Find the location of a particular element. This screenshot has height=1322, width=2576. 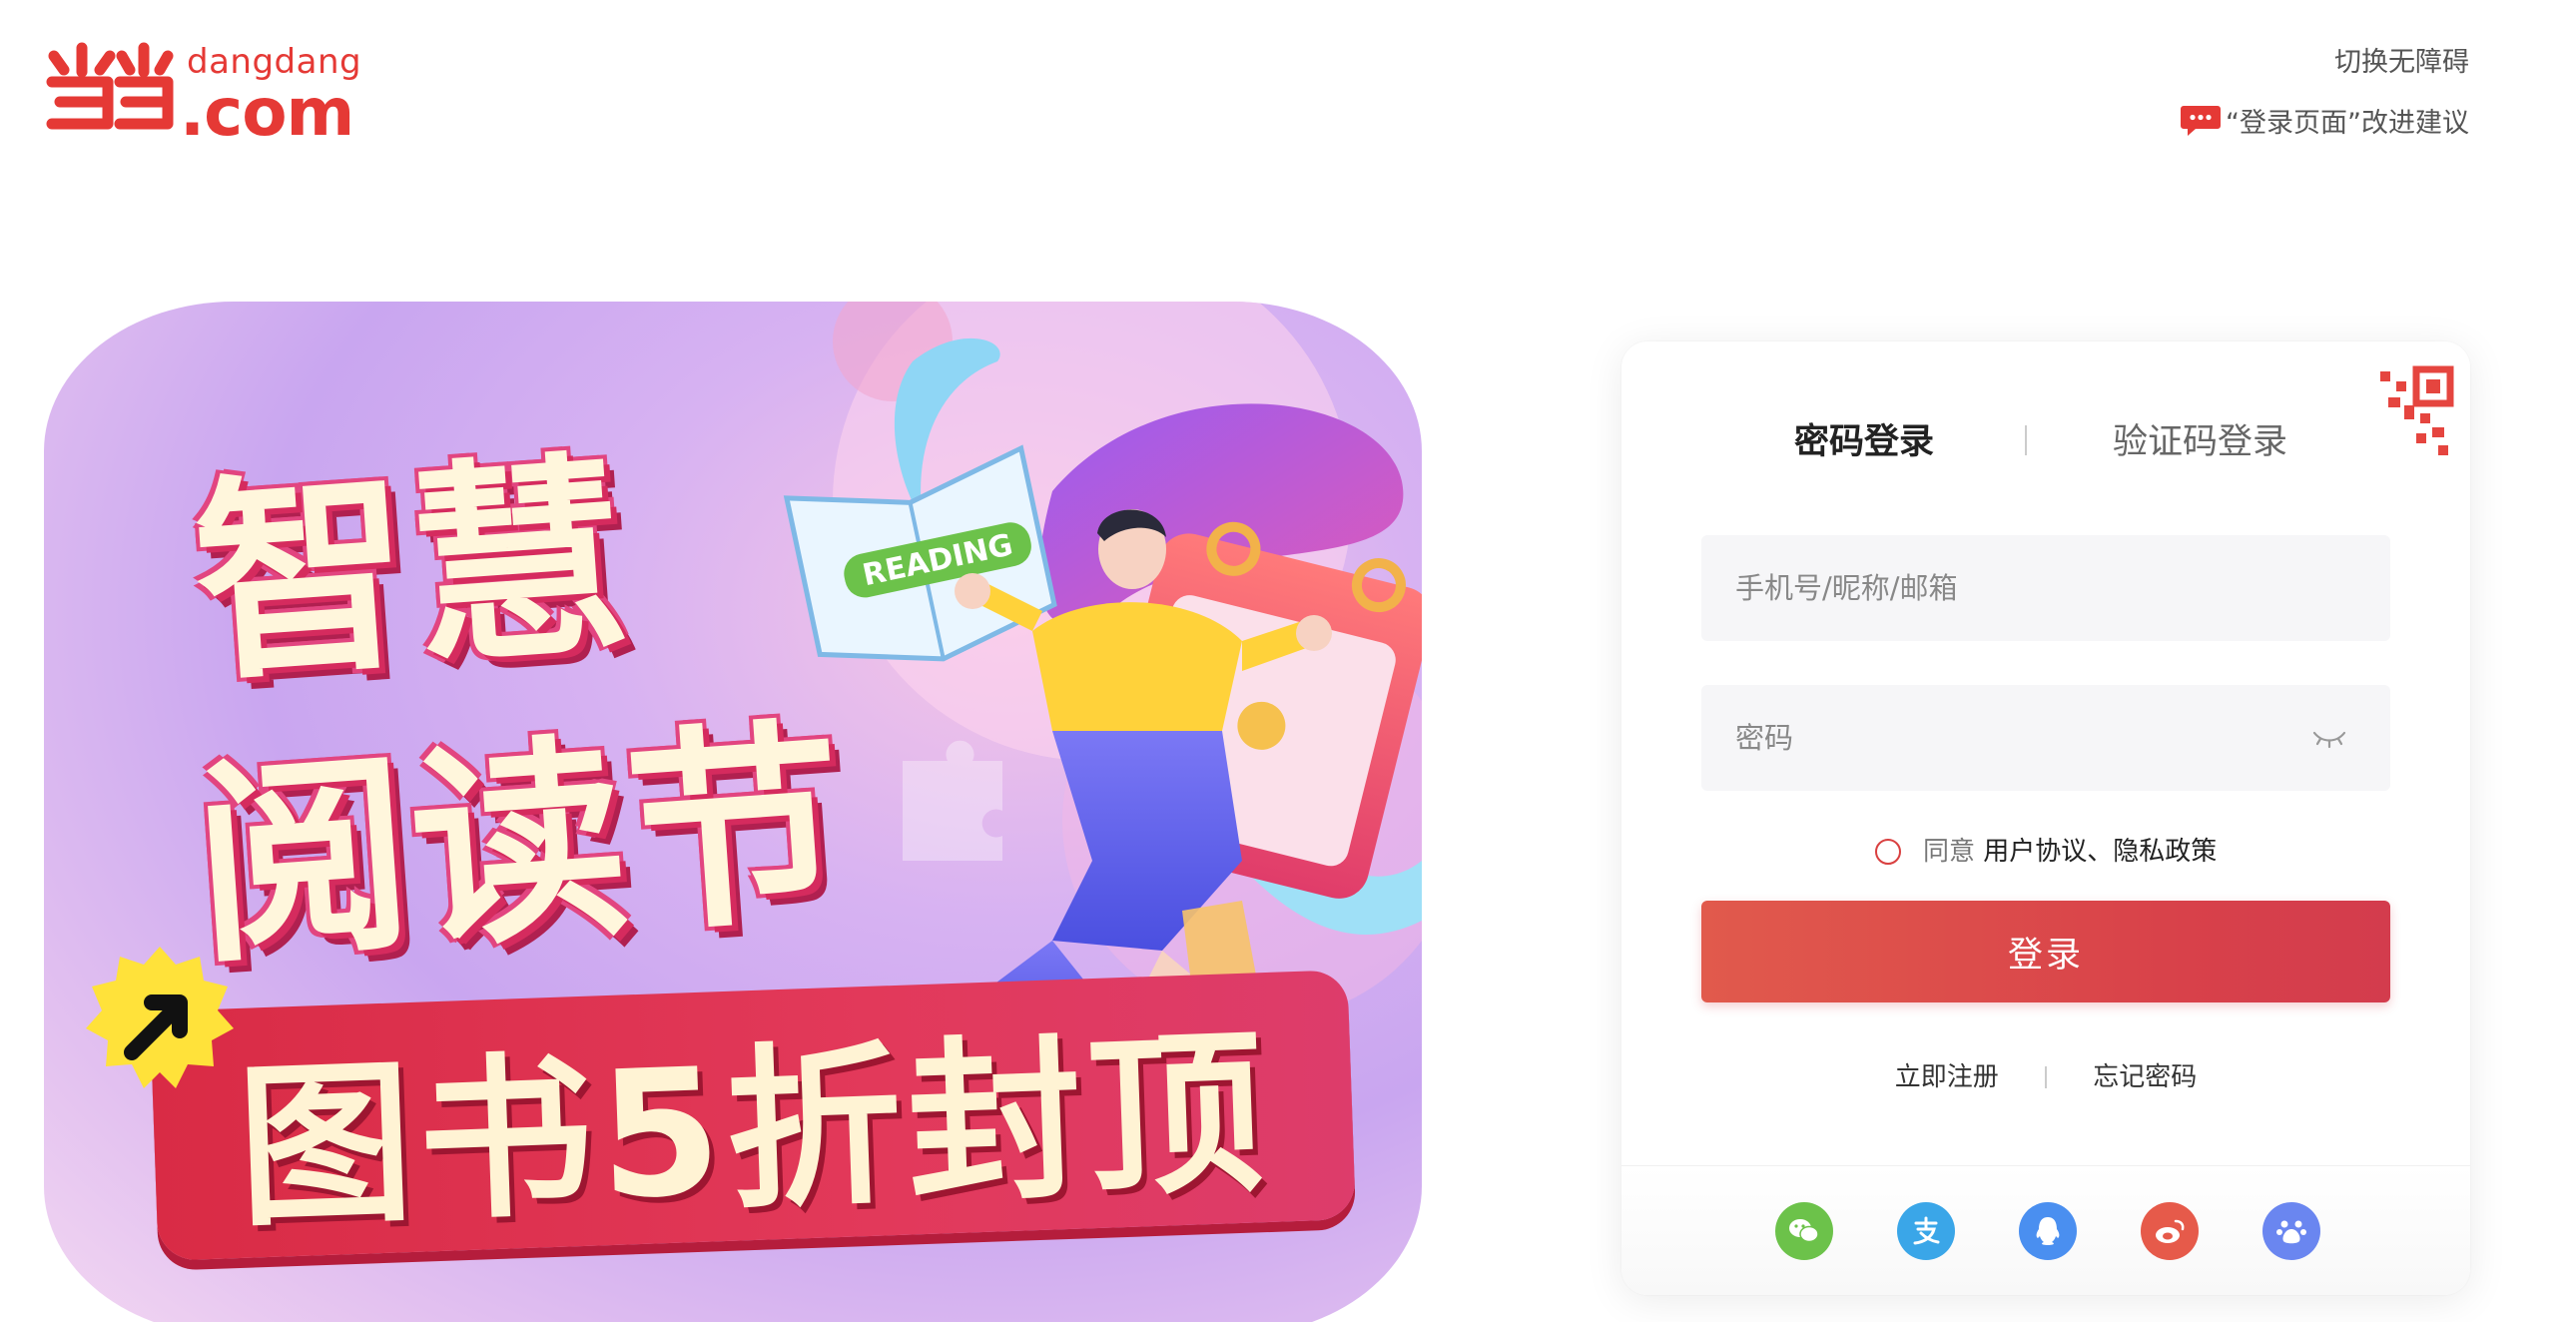

logo-domain: .com is located at coordinates (267, 112).